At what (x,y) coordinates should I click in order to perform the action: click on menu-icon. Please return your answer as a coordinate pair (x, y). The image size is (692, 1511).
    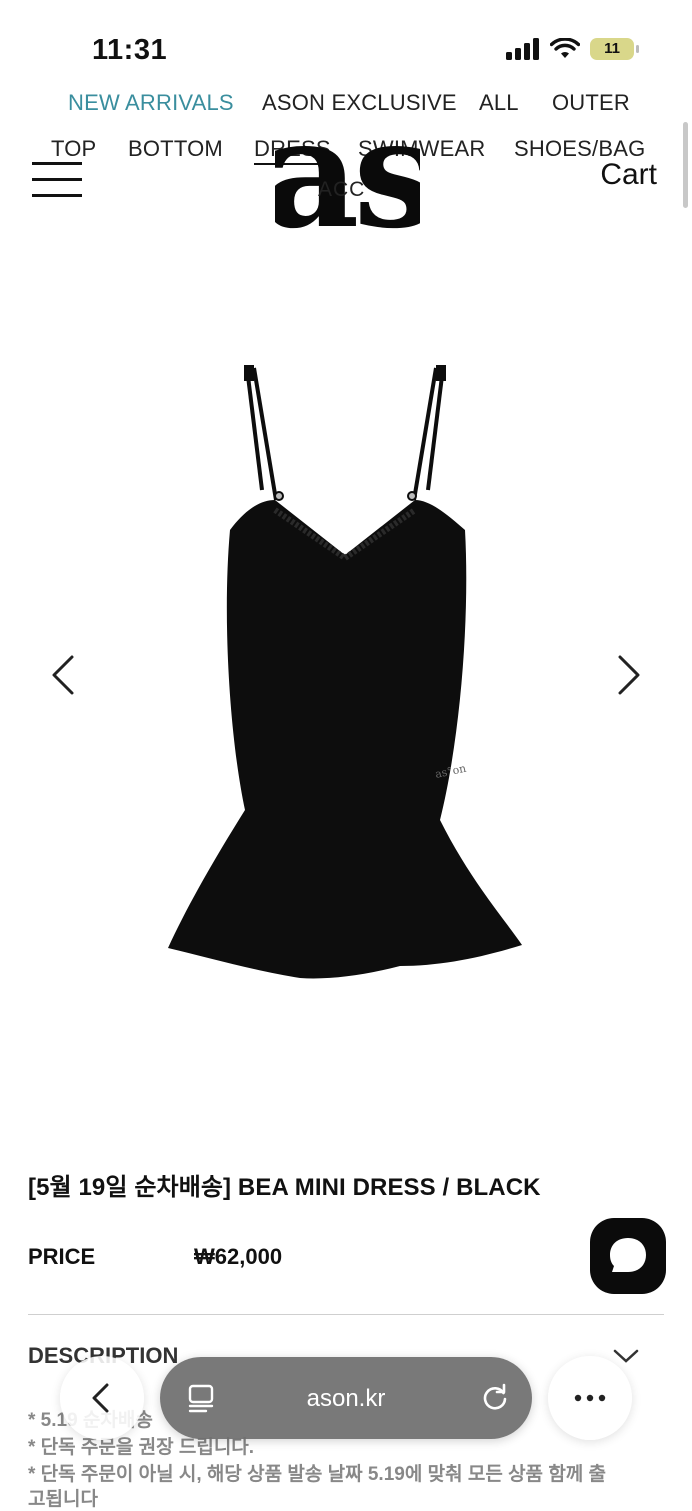
    Looking at the image, I should click on (57, 180).